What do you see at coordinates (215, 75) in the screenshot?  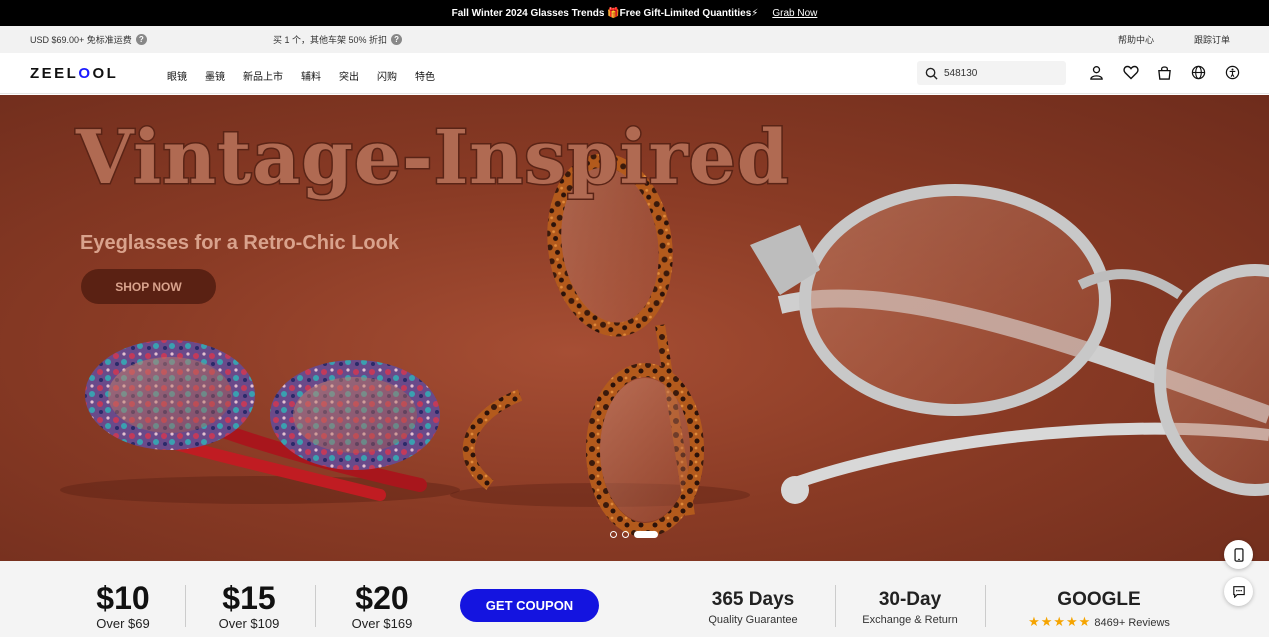 I see `nav-item-sunglasses: 墨镜` at bounding box center [215, 75].